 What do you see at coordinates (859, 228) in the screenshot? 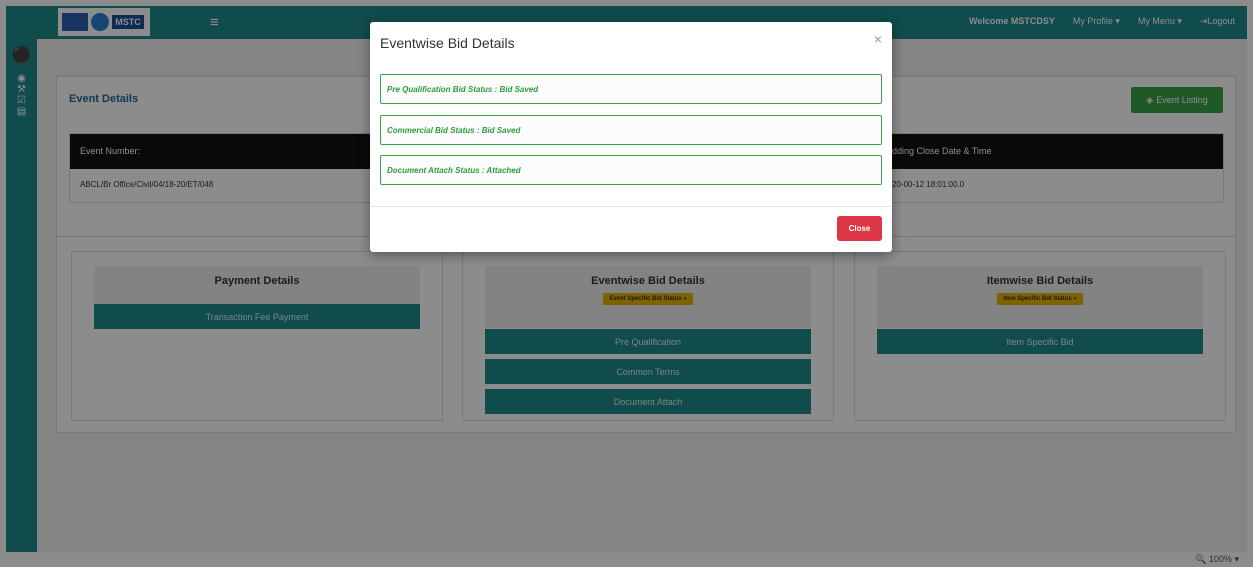
I see `close-button: Close` at bounding box center [859, 228].